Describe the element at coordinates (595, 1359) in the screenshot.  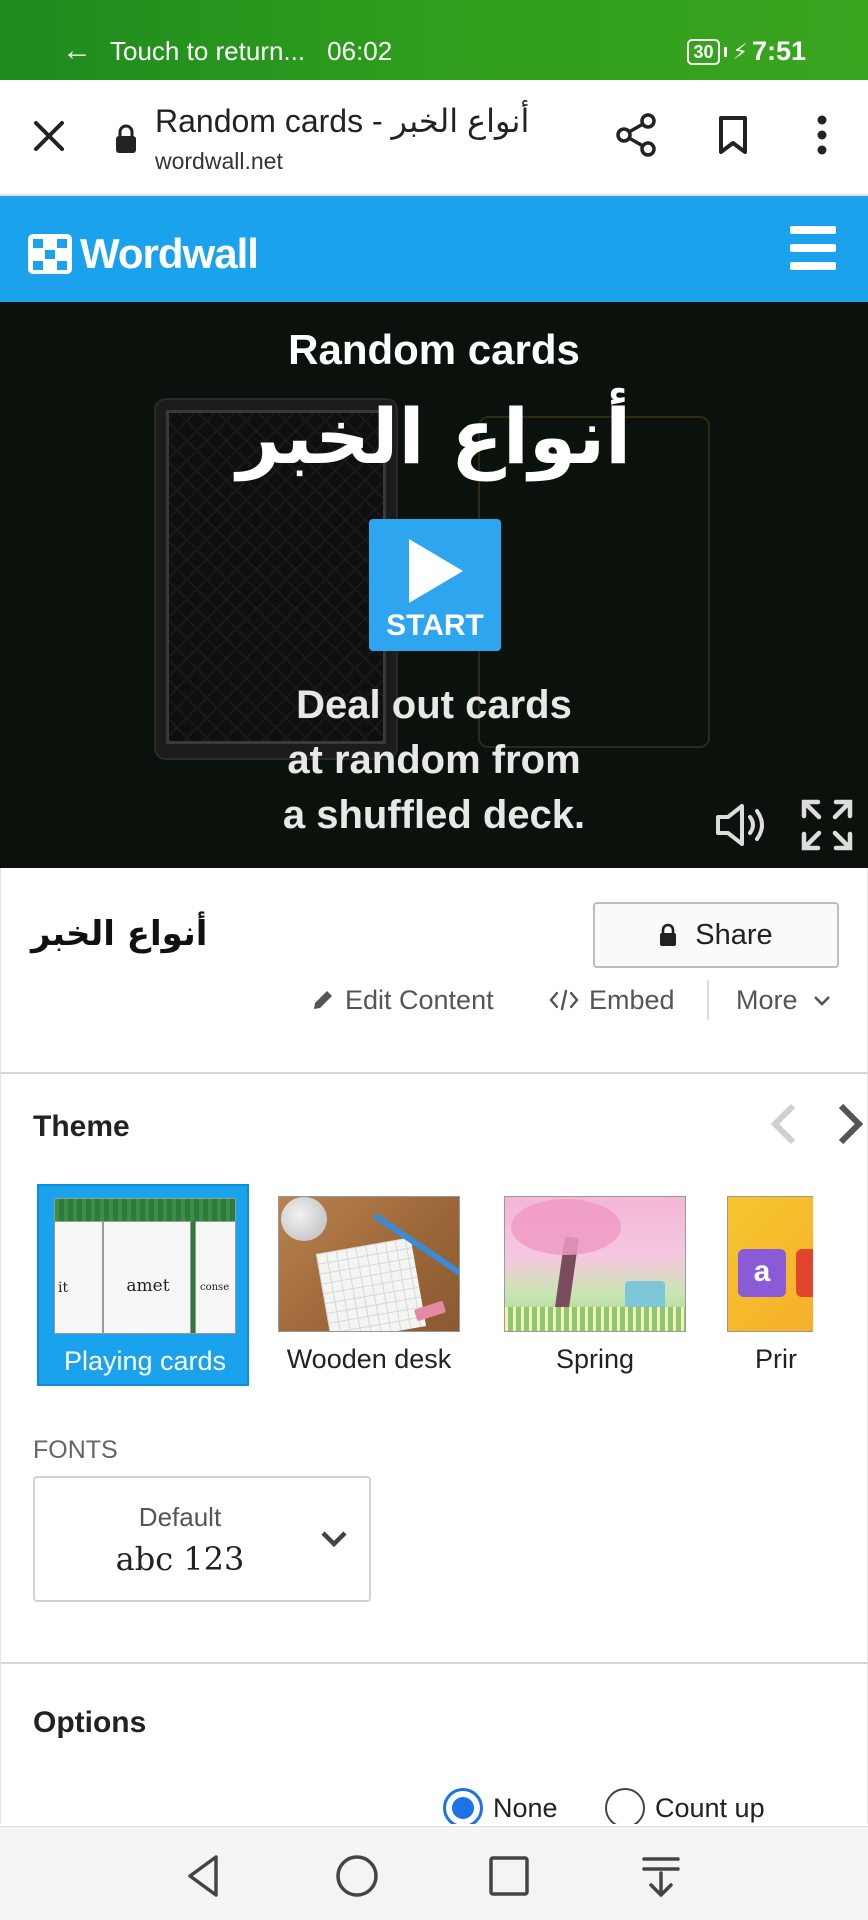
I see `theme-label: Spring` at that location.